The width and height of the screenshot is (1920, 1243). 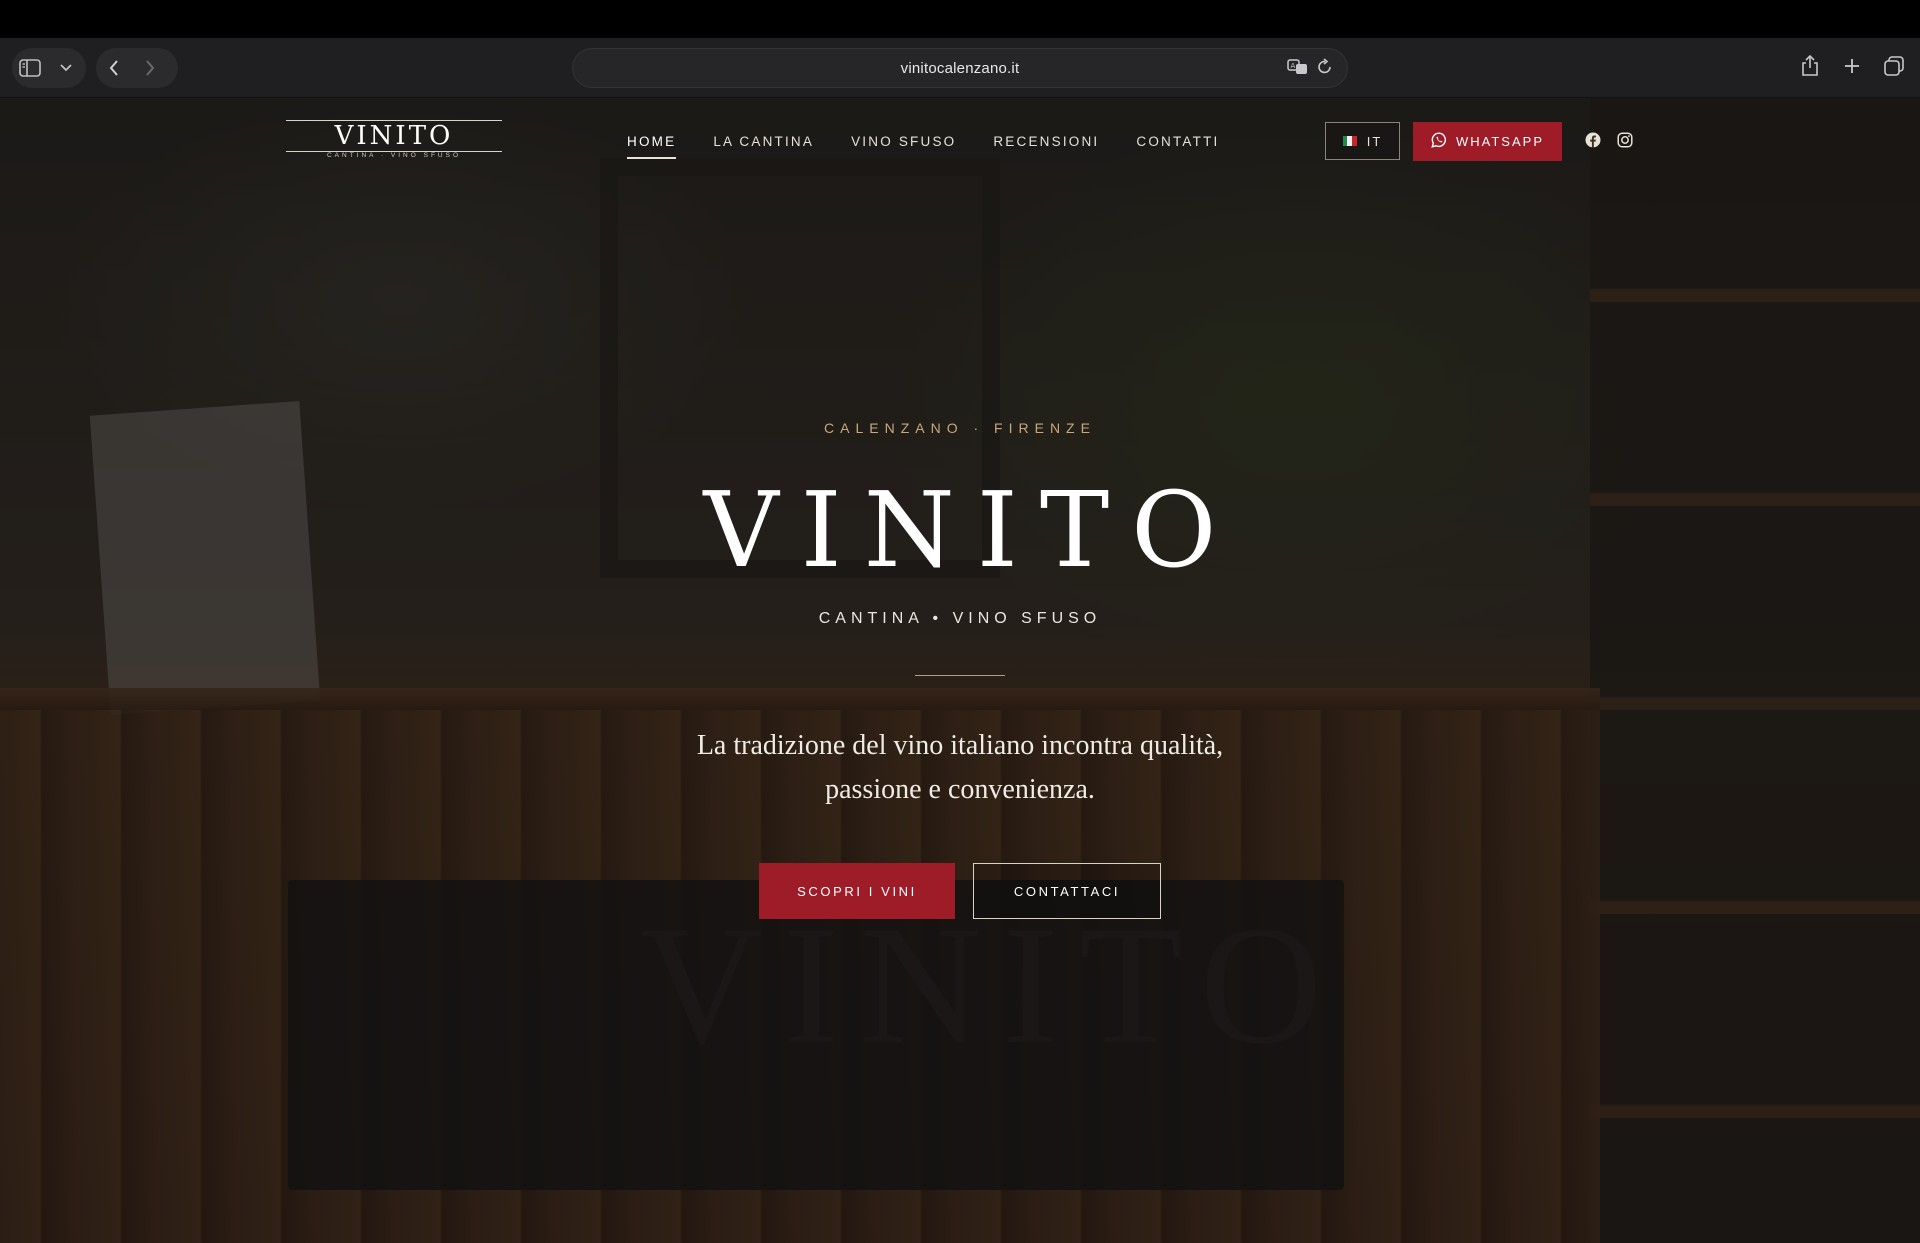 I want to click on address-bar: vinitocalenzano.it A, so click(x=960, y=68).